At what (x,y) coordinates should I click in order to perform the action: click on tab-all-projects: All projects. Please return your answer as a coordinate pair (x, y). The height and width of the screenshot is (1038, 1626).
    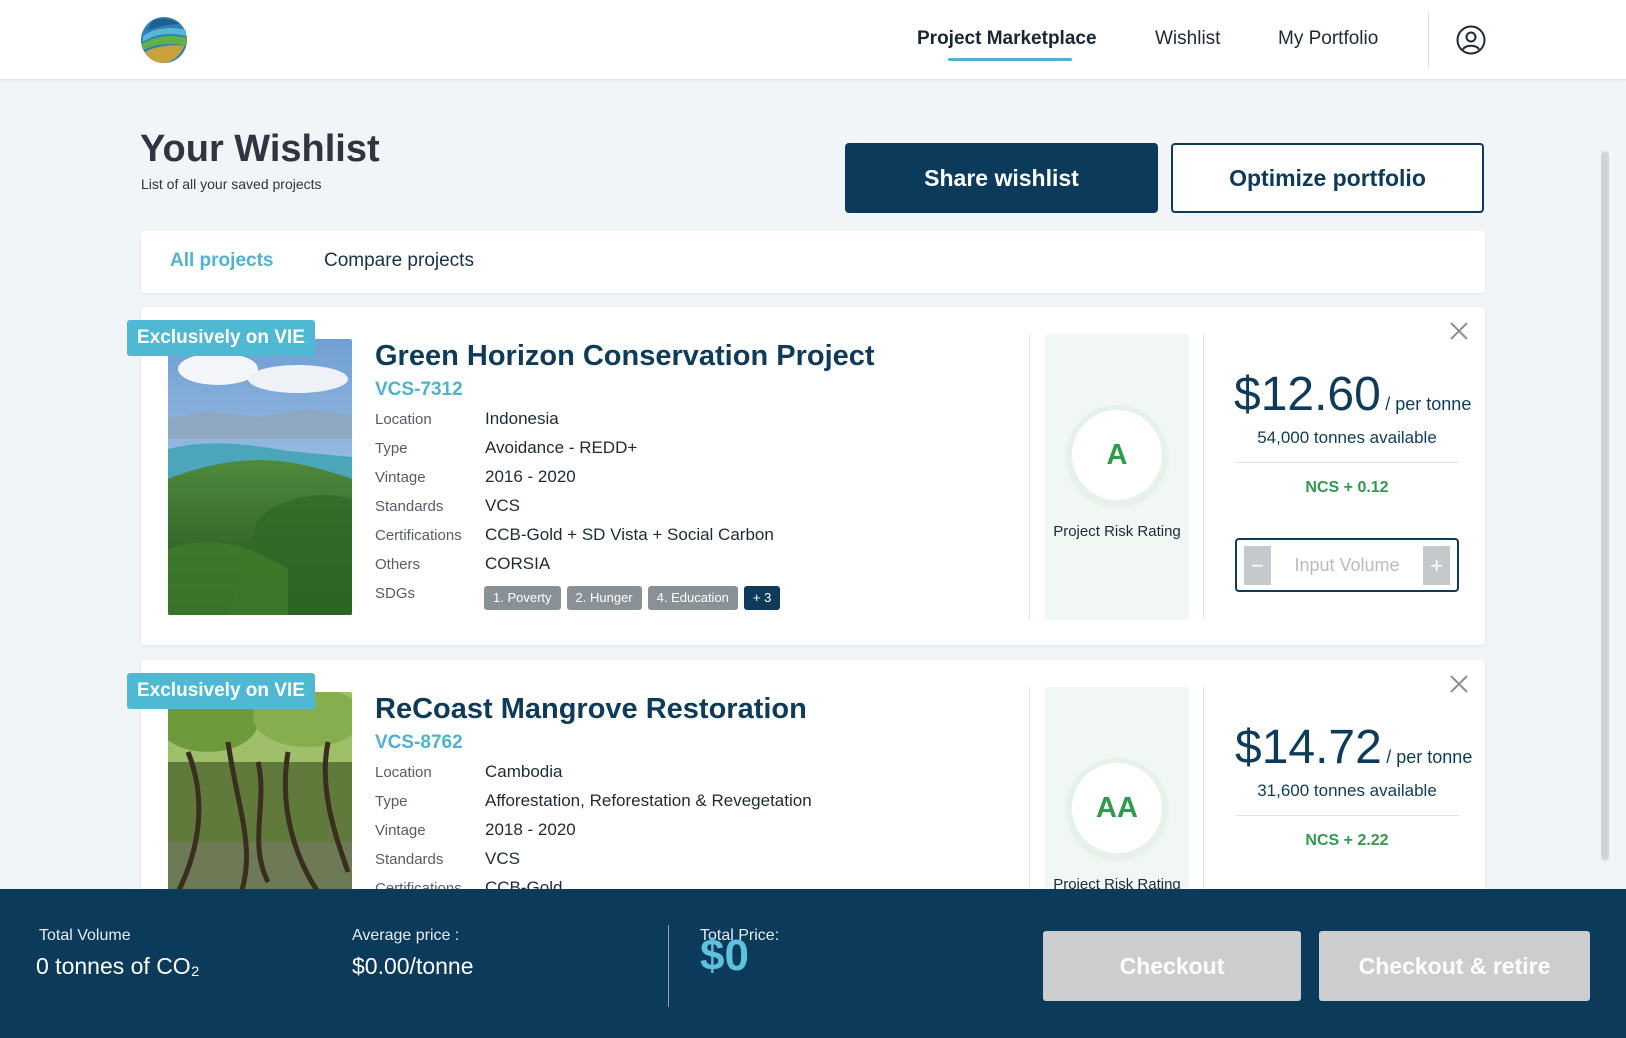
    Looking at the image, I should click on (221, 261).